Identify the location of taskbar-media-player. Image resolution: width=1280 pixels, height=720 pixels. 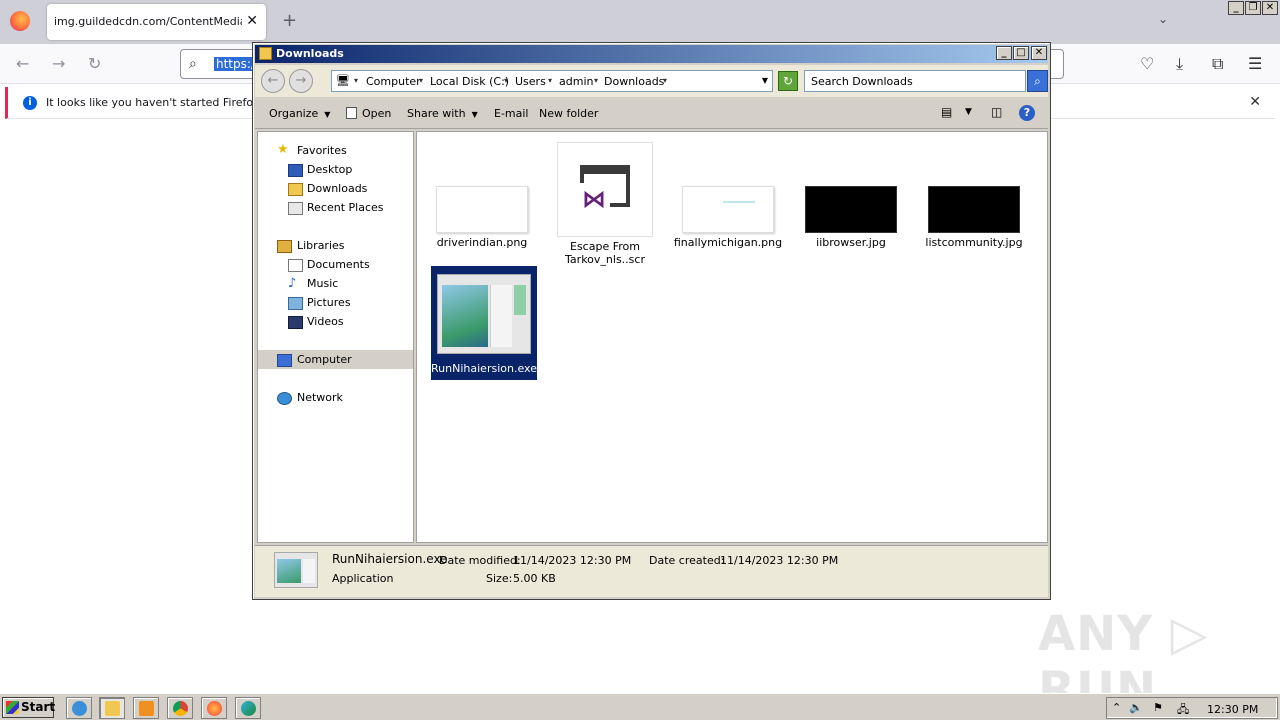
(146, 708).